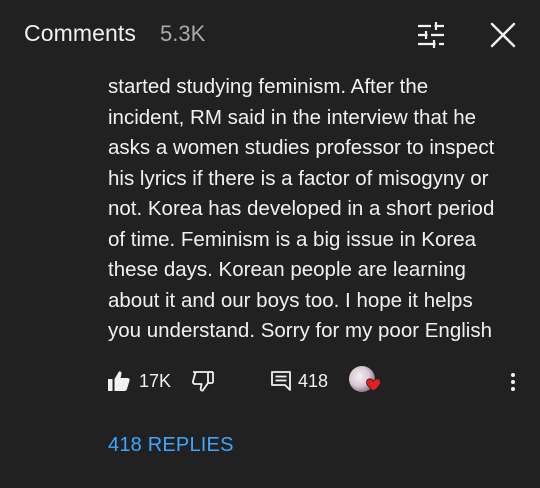 The height and width of the screenshot is (488, 540). I want to click on header-title: Comments, so click(80, 33).